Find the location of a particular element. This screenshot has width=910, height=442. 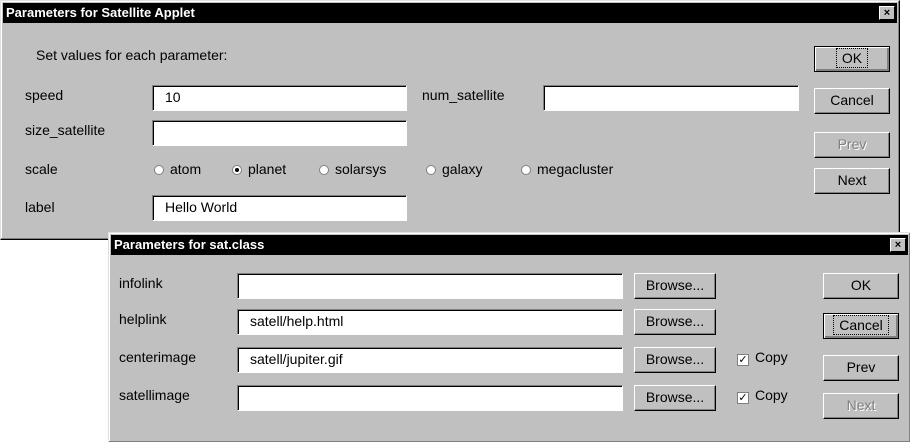

scale-option-galaxy: galaxy is located at coordinates (454, 169).